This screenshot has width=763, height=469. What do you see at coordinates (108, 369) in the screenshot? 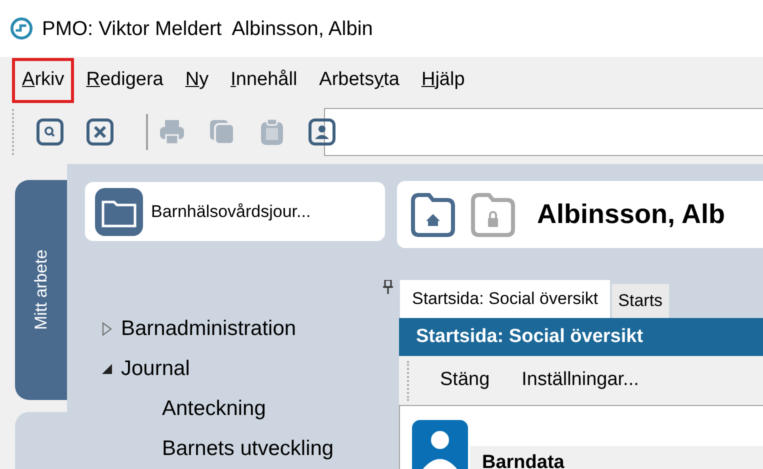
I see `collapse-arrow-icon` at bounding box center [108, 369].